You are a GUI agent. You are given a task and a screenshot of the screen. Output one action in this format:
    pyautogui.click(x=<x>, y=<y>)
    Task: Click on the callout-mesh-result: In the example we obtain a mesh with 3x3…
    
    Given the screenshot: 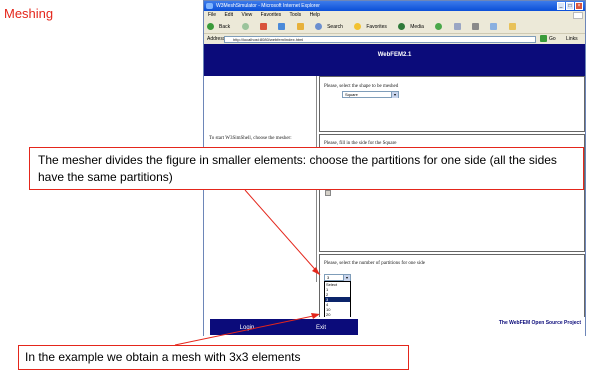 What is the action you would take?
    pyautogui.click(x=213, y=357)
    